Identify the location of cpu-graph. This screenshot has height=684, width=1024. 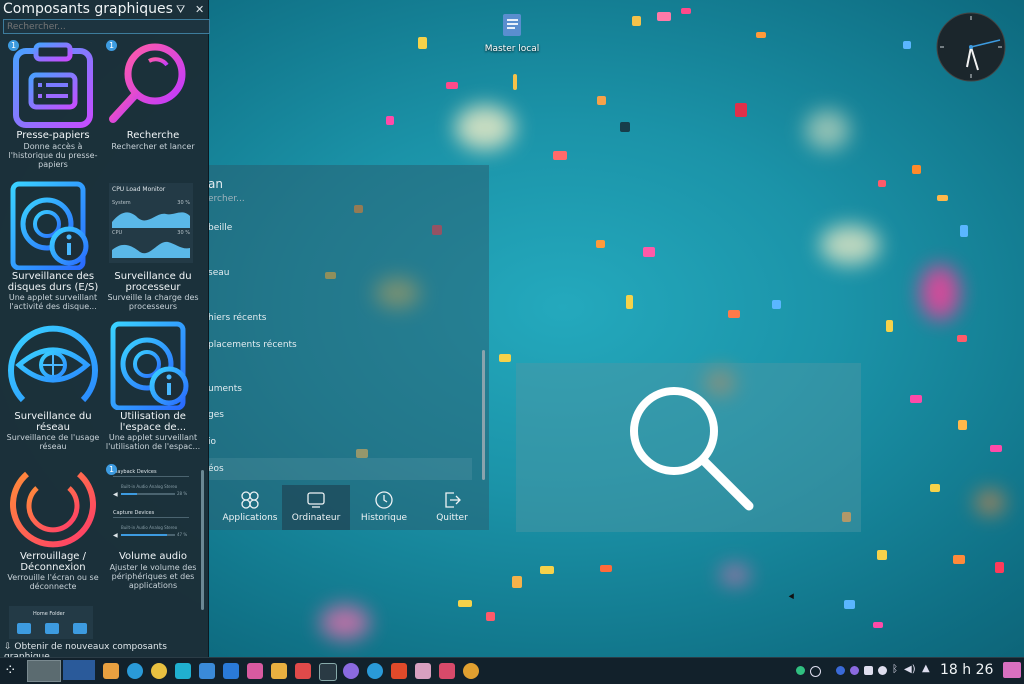
(151, 249).